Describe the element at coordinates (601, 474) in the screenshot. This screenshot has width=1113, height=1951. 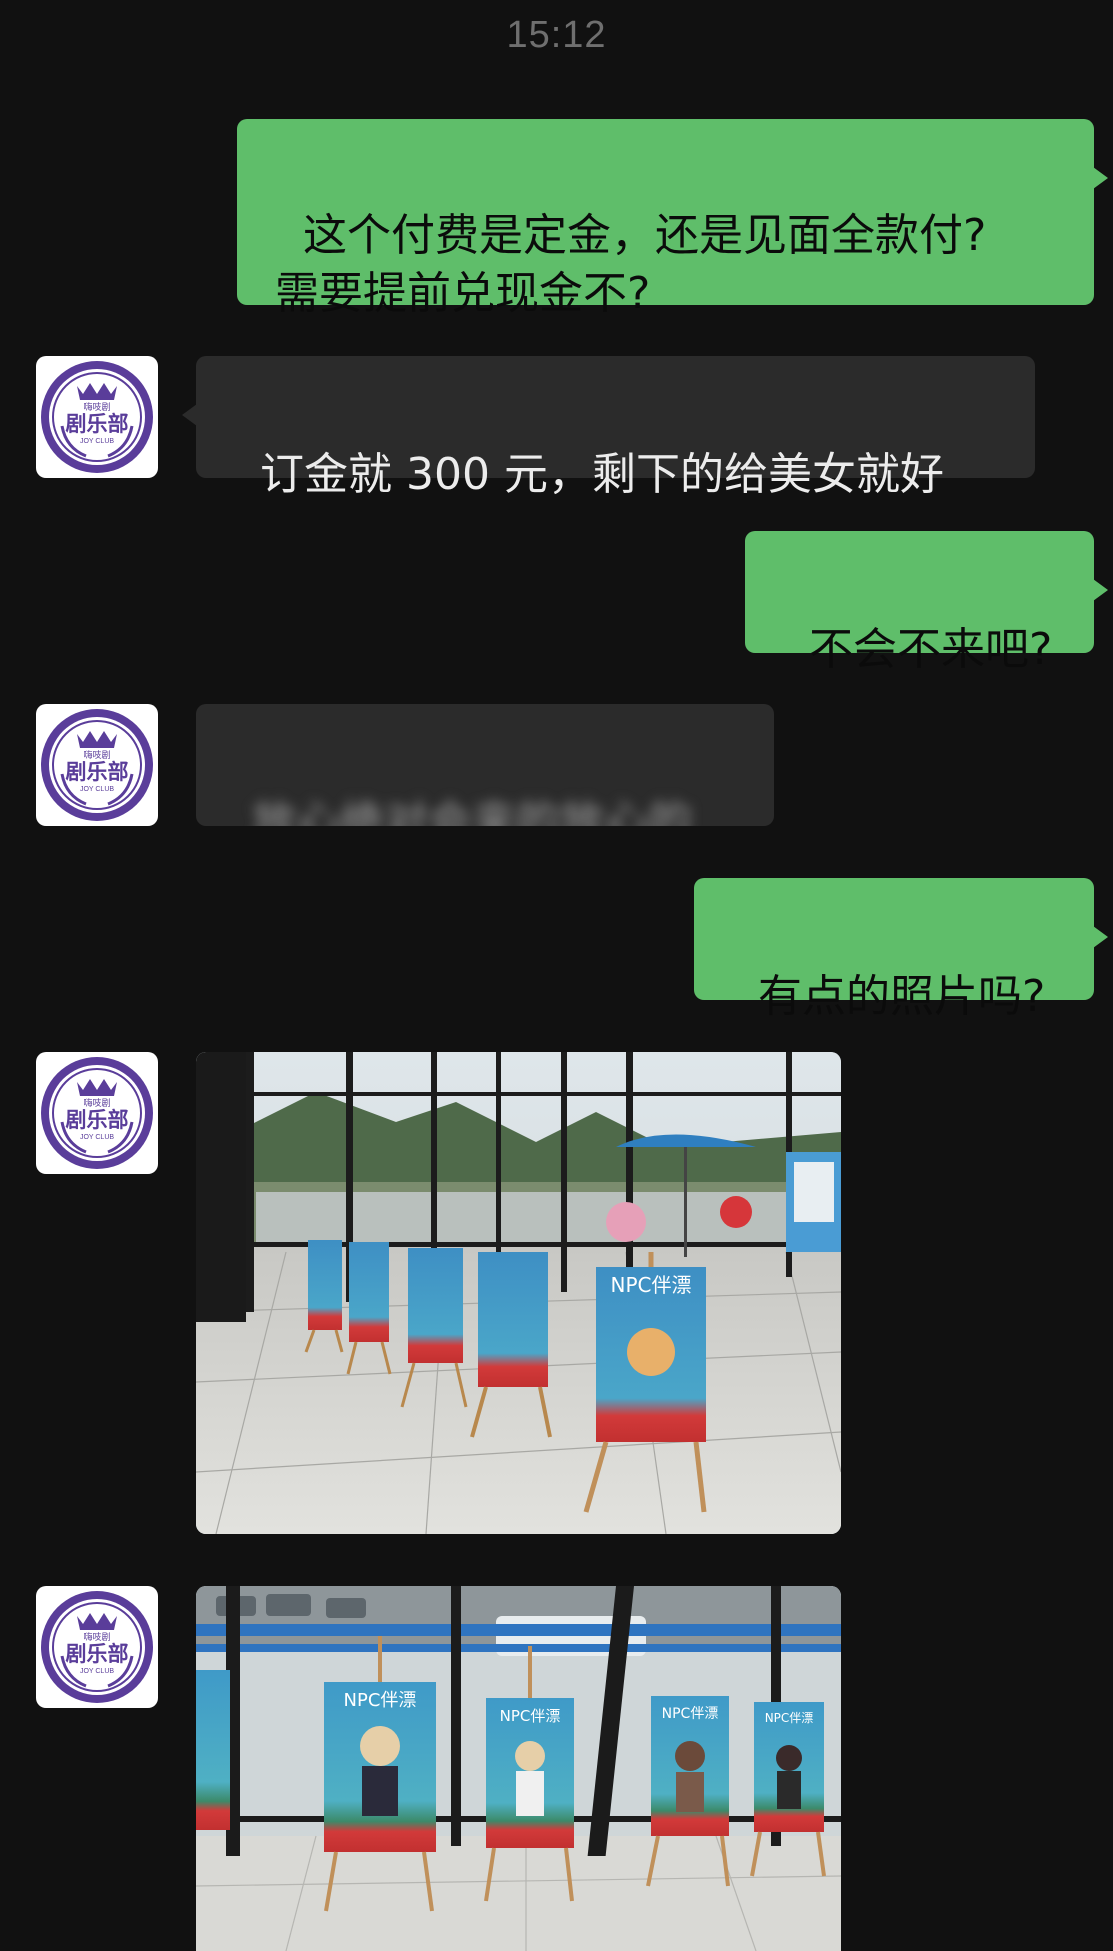
I see `message-text: 订金就 300 元，剩下的给美女就好` at that location.